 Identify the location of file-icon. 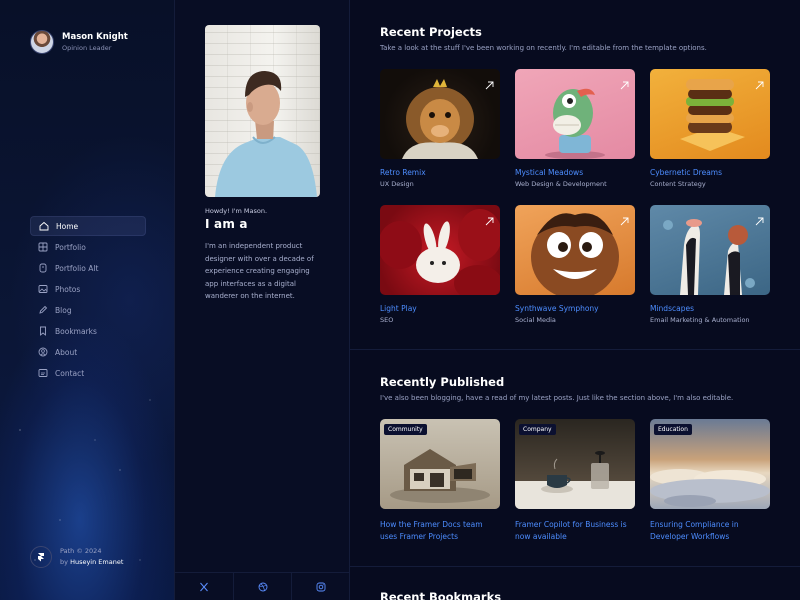
(43, 268).